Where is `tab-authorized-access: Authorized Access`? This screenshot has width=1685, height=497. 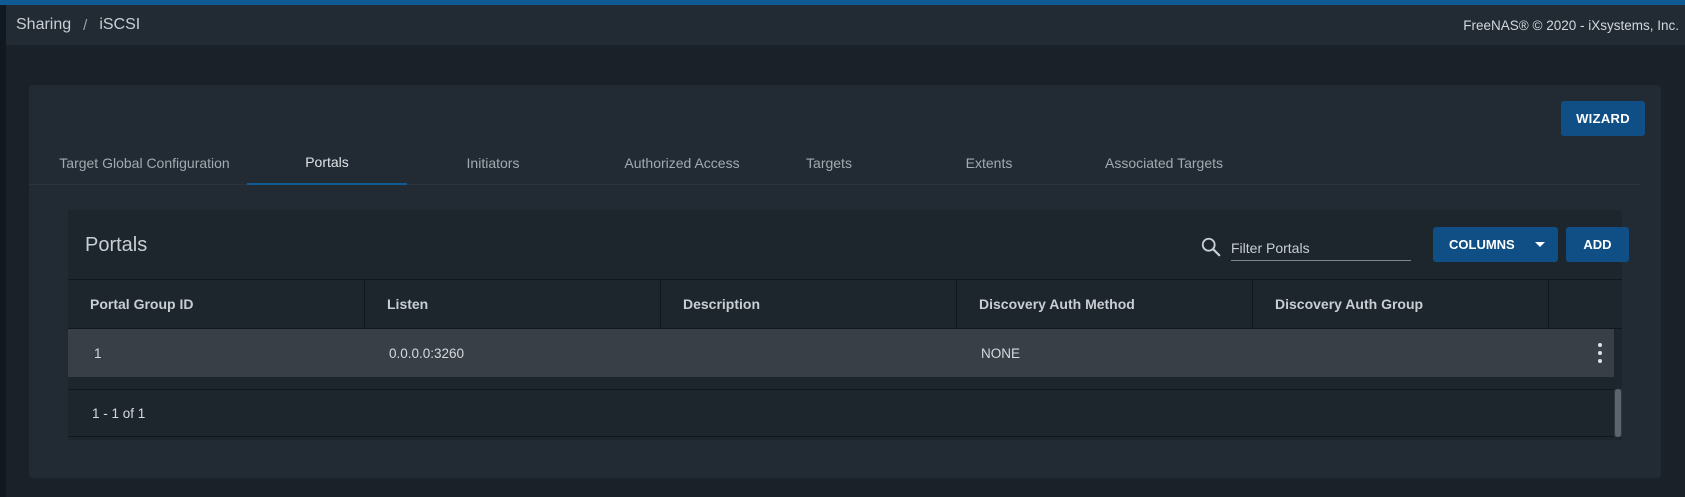
tab-authorized-access: Authorized Access is located at coordinates (682, 162).